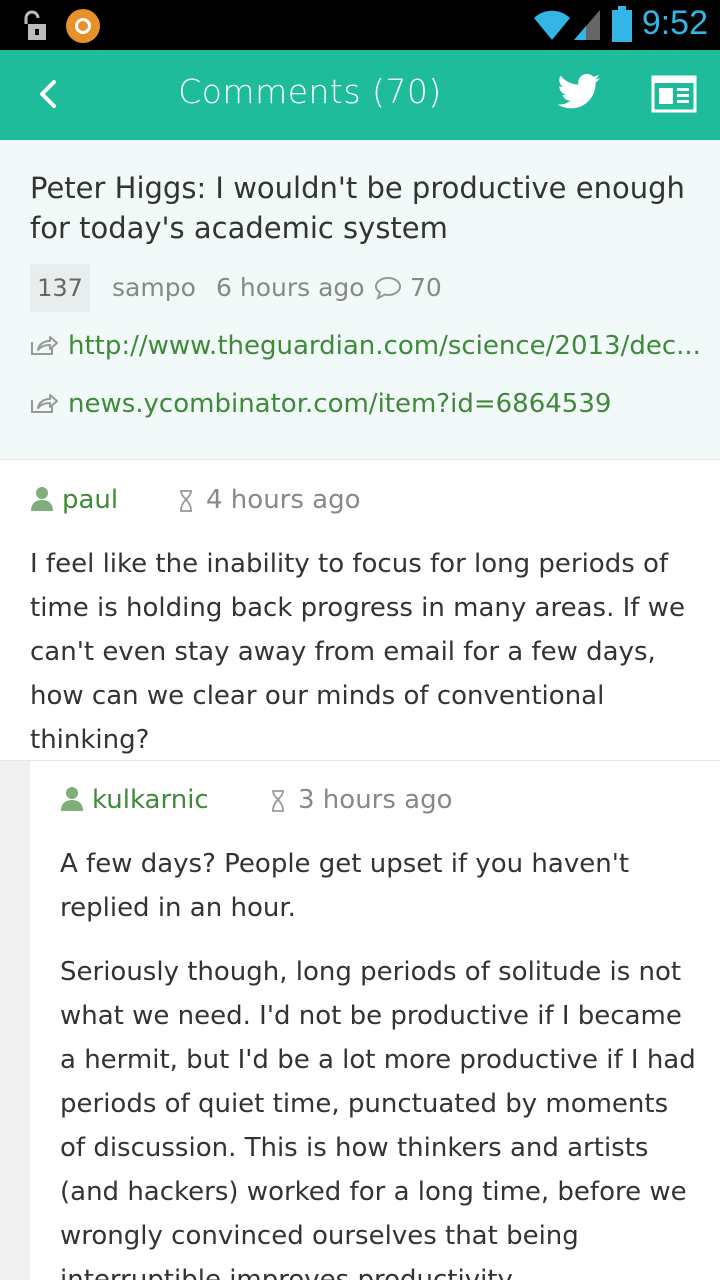 The height and width of the screenshot is (1280, 720). What do you see at coordinates (579, 92) in the screenshot?
I see `twitter-icon` at bounding box center [579, 92].